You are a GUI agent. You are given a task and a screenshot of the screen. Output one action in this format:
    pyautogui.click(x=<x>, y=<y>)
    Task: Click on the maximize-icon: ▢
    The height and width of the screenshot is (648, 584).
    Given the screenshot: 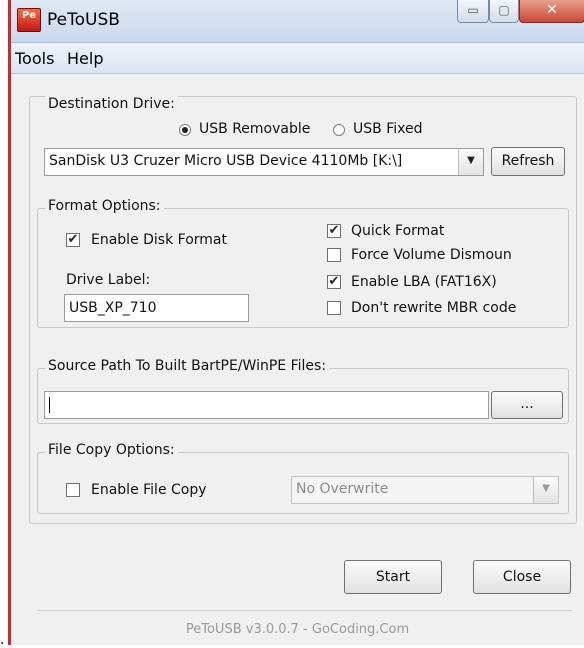 What is the action you would take?
    pyautogui.click(x=504, y=10)
    